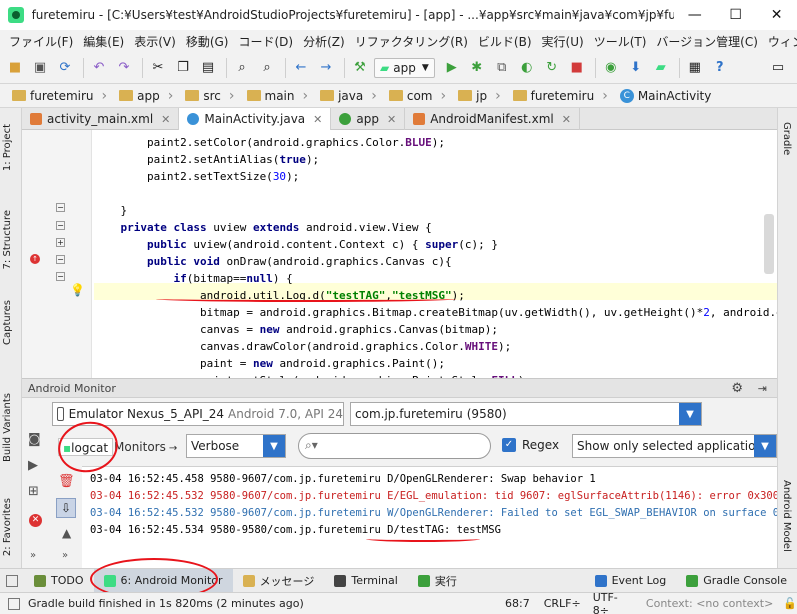 This screenshot has height=614, width=797. What do you see at coordinates (762, 388) in the screenshot?
I see `hide-panel-icon: ⇥` at bounding box center [762, 388].